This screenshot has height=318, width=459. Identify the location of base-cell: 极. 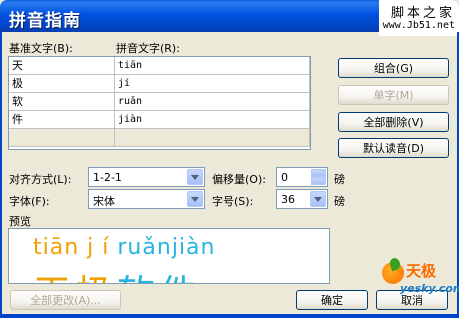
(62, 84).